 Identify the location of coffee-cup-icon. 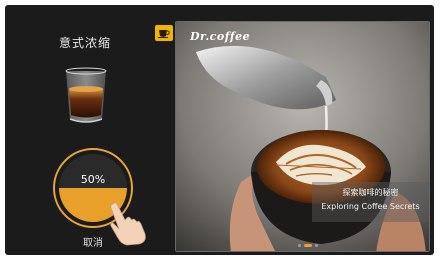
(164, 34).